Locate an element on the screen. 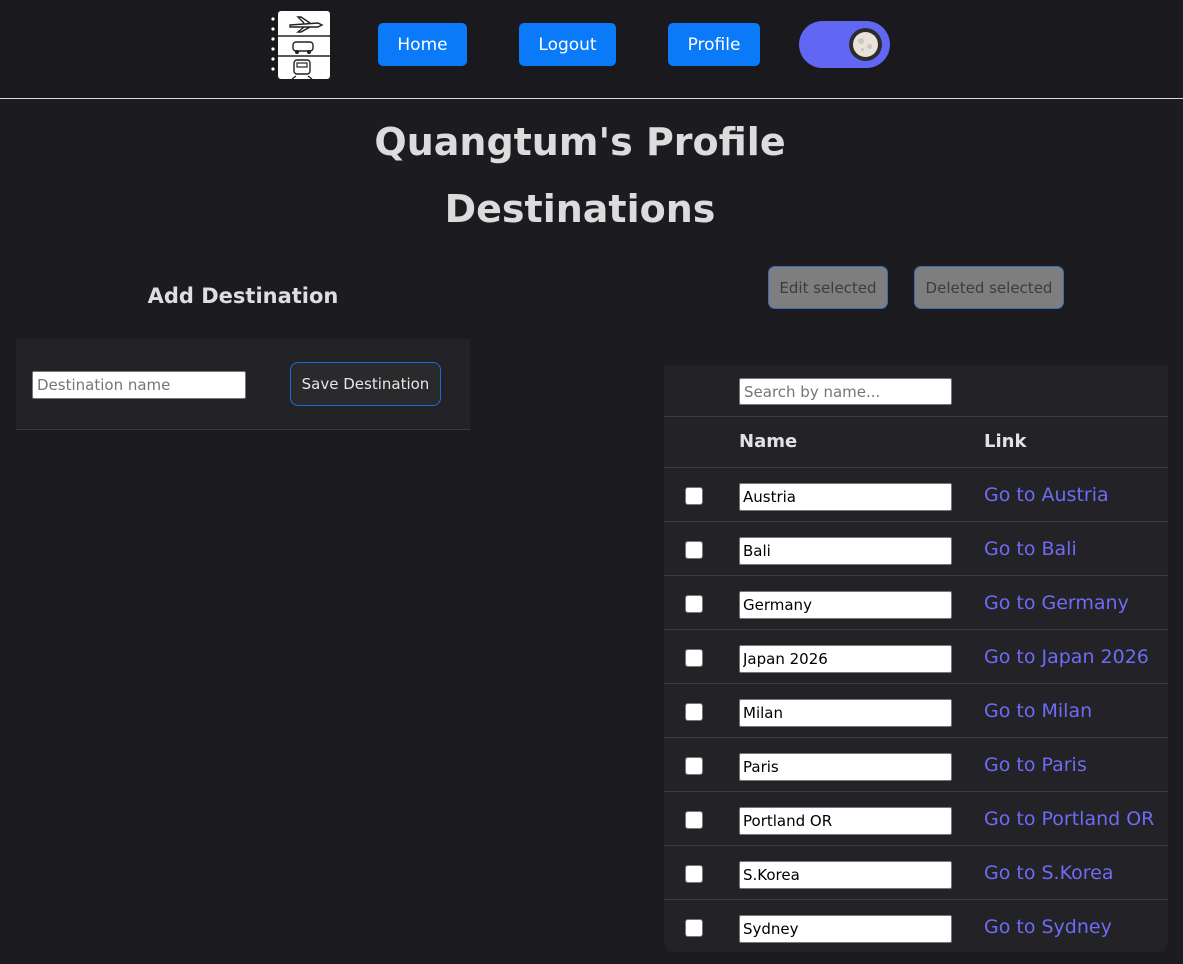  add-destination-form: Save Destination is located at coordinates (243, 384).